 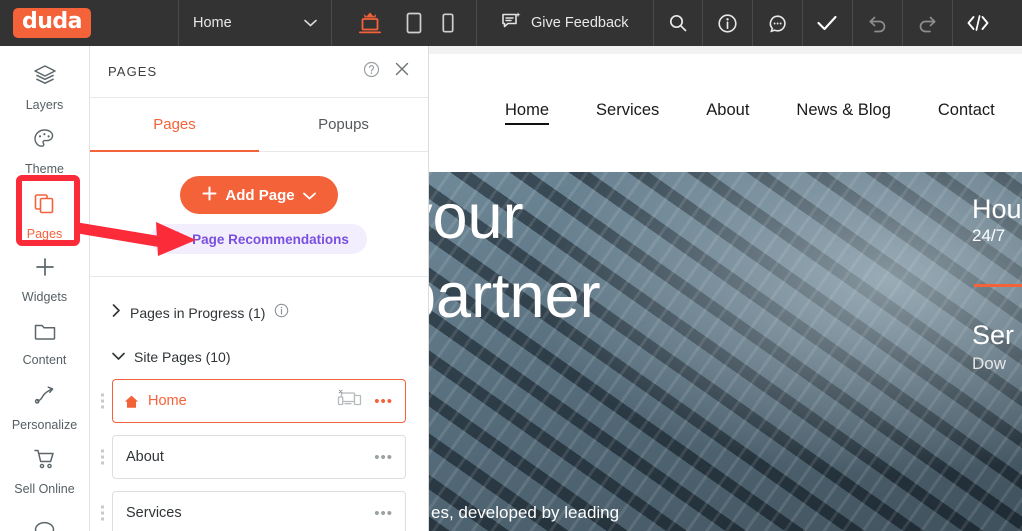 What do you see at coordinates (145, 457) in the screenshot?
I see `page-name: About` at bounding box center [145, 457].